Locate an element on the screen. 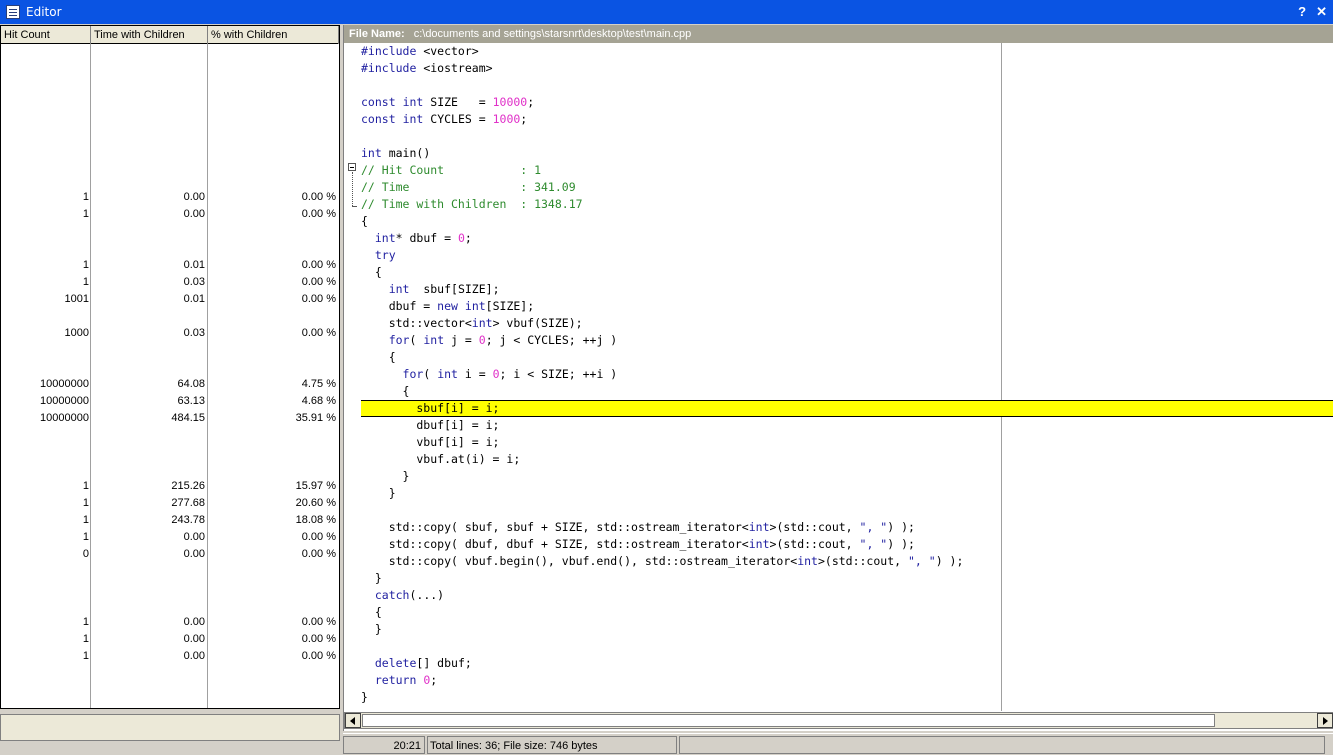 The height and width of the screenshot is (755, 1333). help-button: ? is located at coordinates (1302, 12).